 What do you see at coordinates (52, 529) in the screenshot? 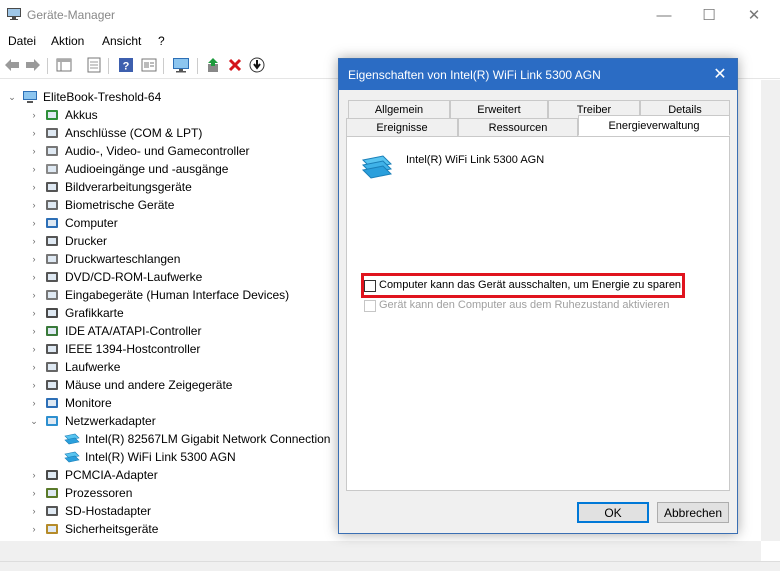
I see `security-key-icon` at bounding box center [52, 529].